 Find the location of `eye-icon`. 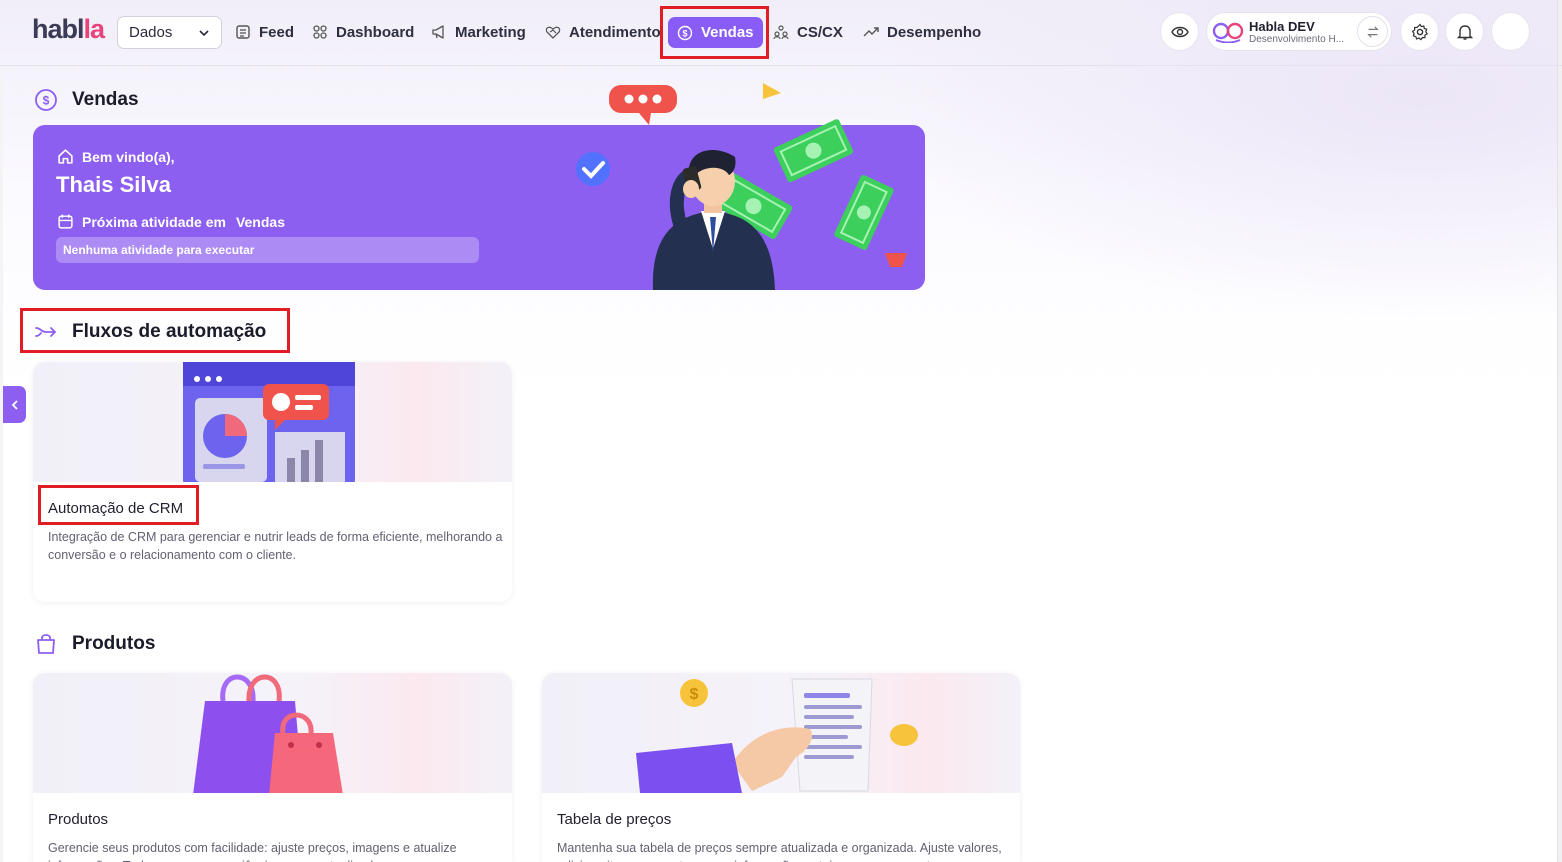

eye-icon is located at coordinates (1179, 31).